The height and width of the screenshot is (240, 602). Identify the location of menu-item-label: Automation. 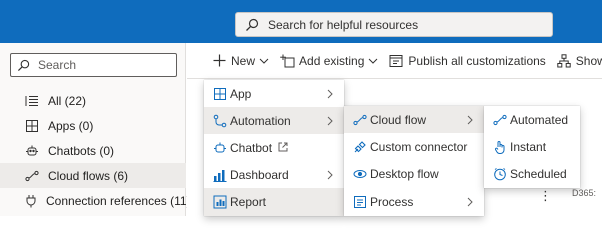
(260, 120).